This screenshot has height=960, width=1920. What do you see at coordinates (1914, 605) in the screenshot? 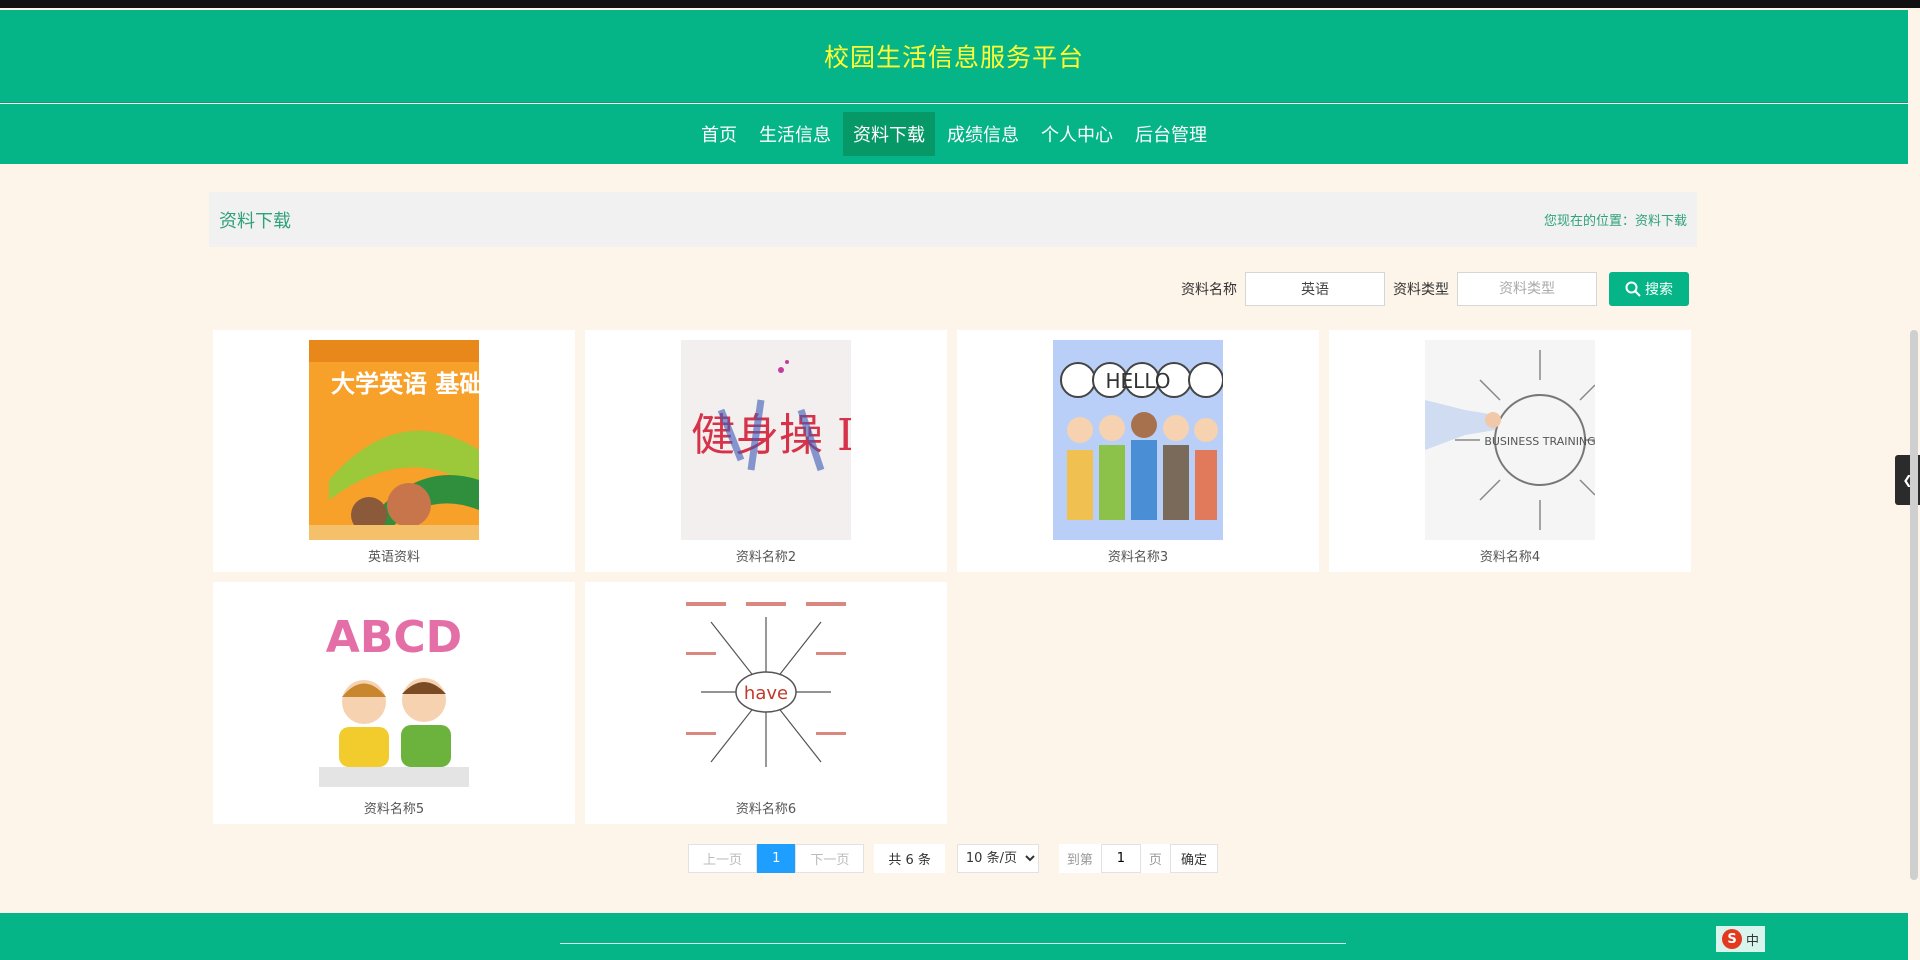
I see `page-scrollbar` at bounding box center [1914, 605].